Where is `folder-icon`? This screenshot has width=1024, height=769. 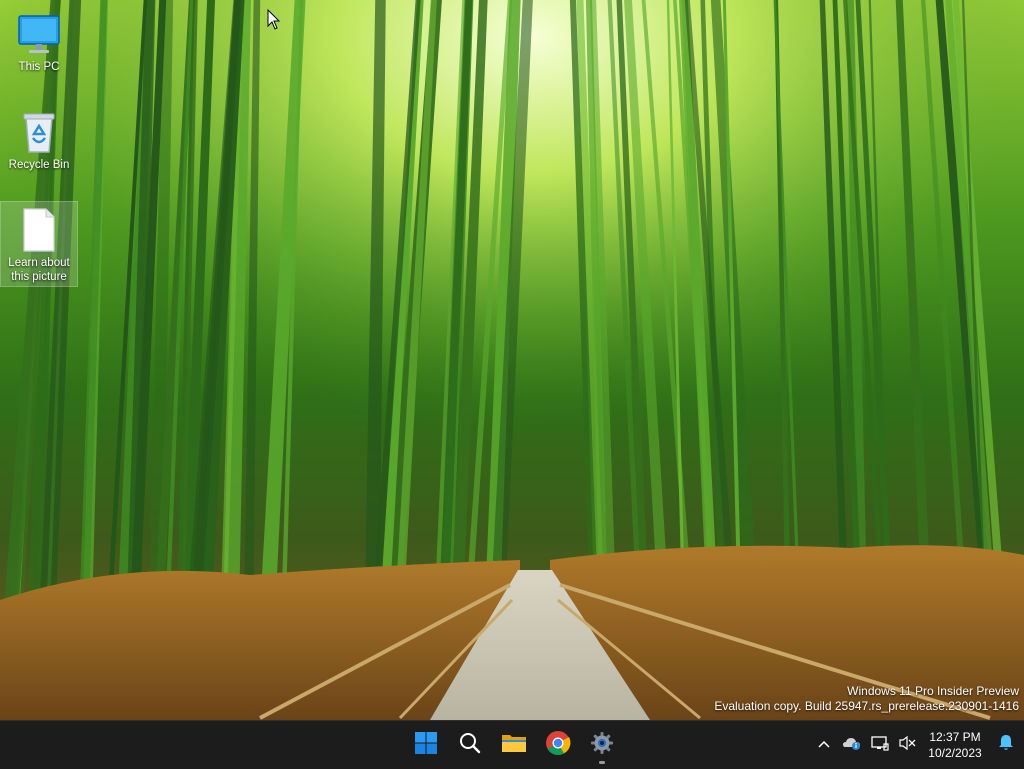
folder-icon is located at coordinates (514, 745).